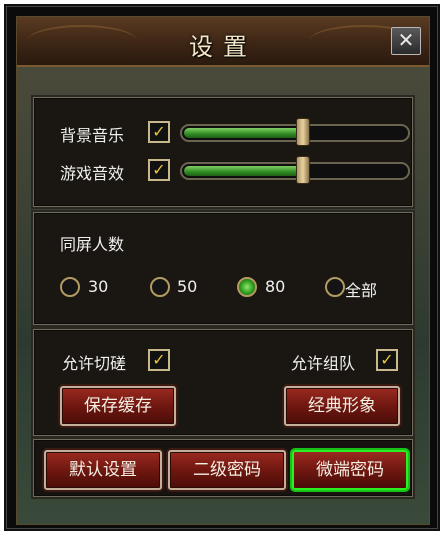  What do you see at coordinates (227, 470) in the screenshot?
I see `secondary-password-button: 二级密码` at bounding box center [227, 470].